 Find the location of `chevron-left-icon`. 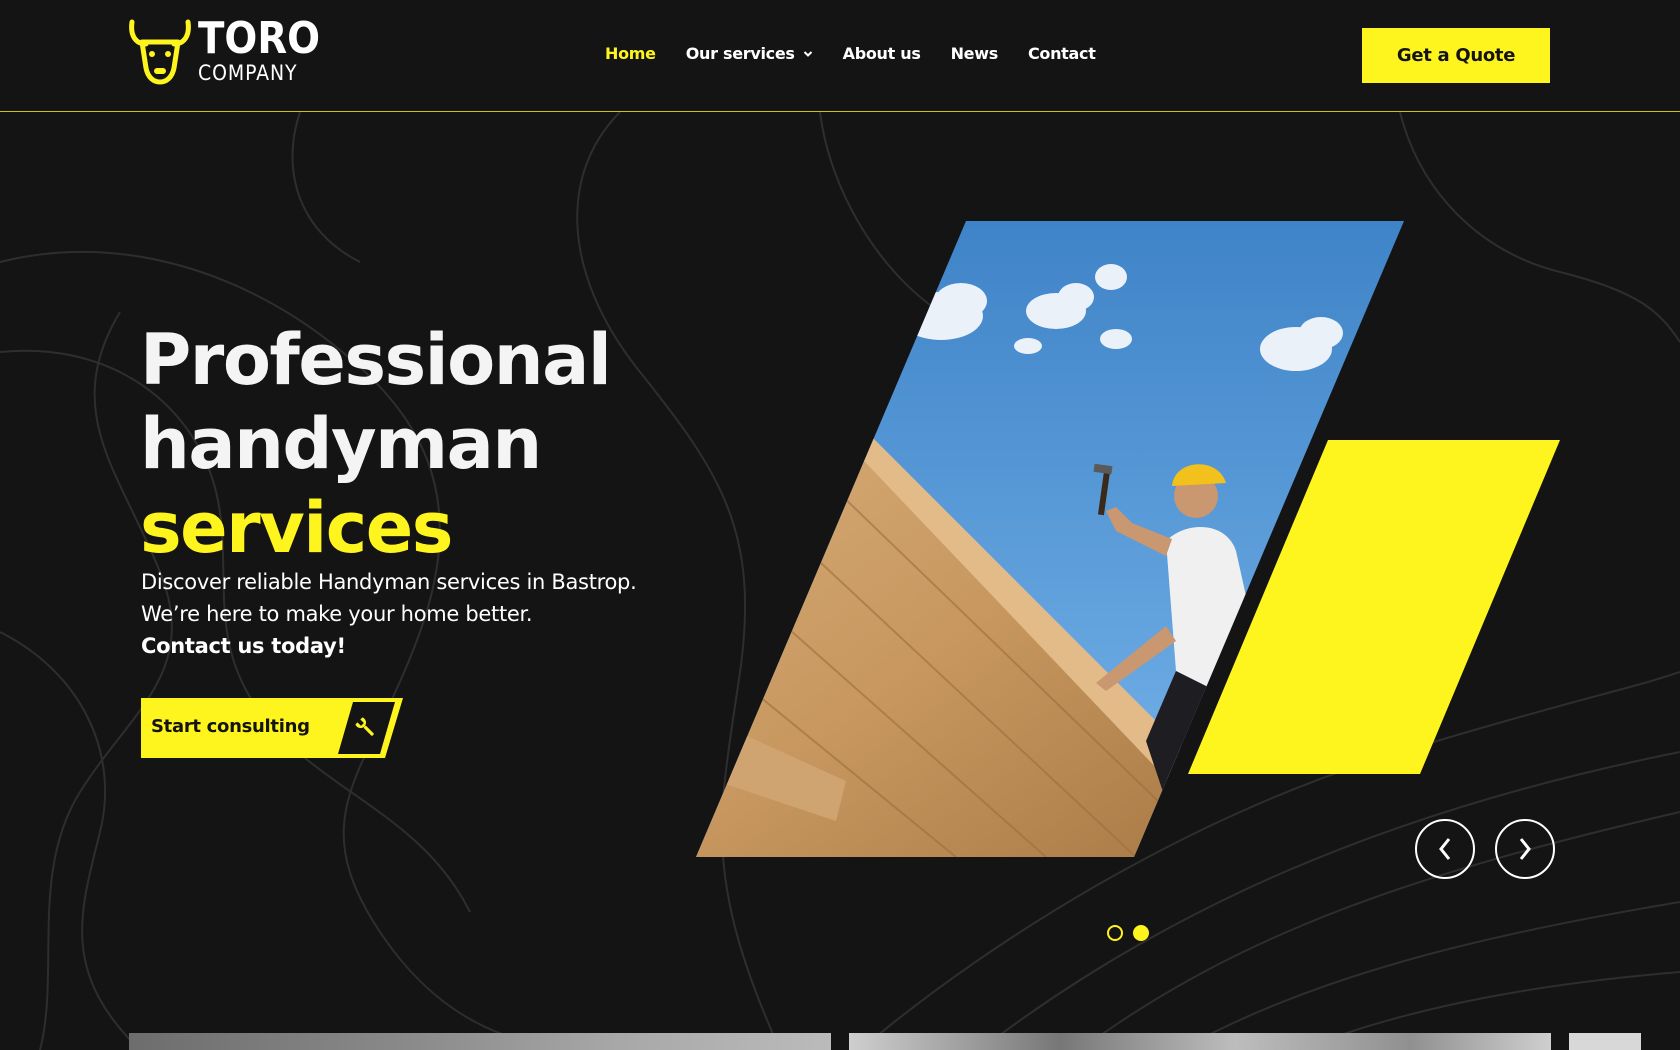

chevron-left-icon is located at coordinates (1445, 849).